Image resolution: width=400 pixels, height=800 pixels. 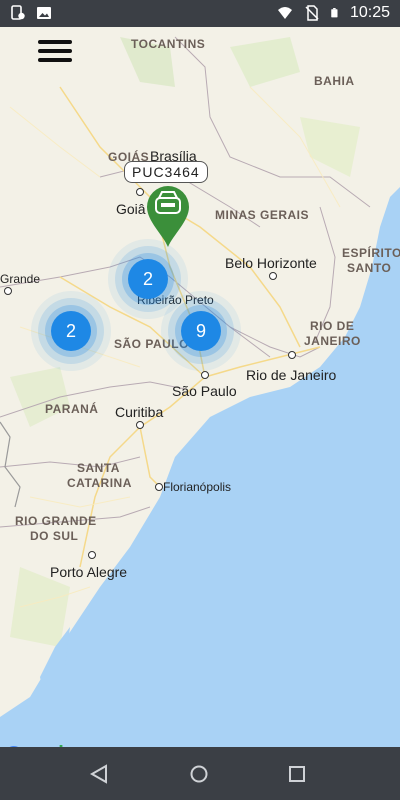 I want to click on image-icon, so click(x=44, y=13).